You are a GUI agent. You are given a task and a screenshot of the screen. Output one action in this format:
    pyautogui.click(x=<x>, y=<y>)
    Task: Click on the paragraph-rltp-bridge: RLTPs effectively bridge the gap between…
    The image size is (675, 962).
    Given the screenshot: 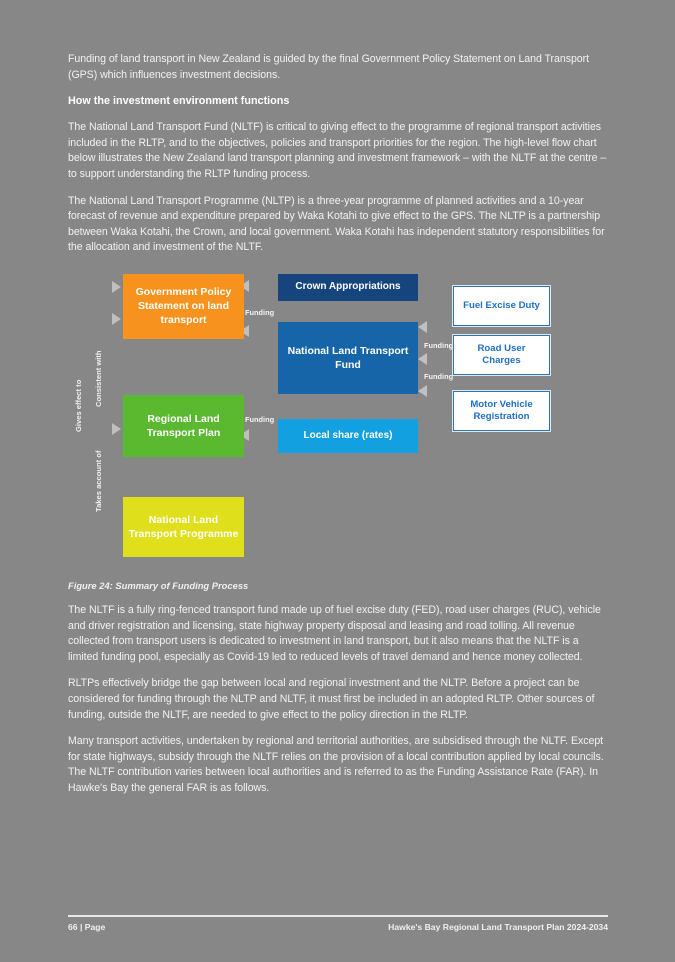 What is the action you would take?
    pyautogui.click(x=331, y=699)
    